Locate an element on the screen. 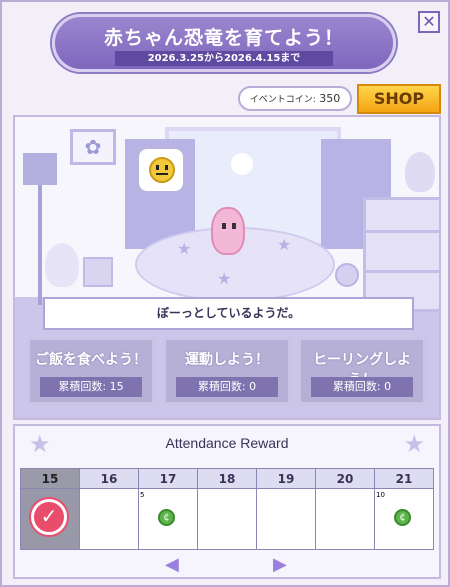 The width and height of the screenshot is (450, 587). bookshelf is located at coordinates (401, 254).